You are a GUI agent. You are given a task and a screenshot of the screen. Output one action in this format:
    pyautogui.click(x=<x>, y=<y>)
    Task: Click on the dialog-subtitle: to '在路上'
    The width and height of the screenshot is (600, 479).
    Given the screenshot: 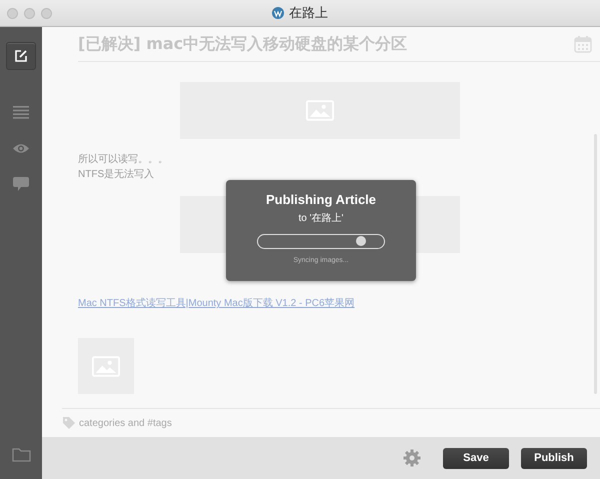 What is the action you would take?
    pyautogui.click(x=321, y=218)
    